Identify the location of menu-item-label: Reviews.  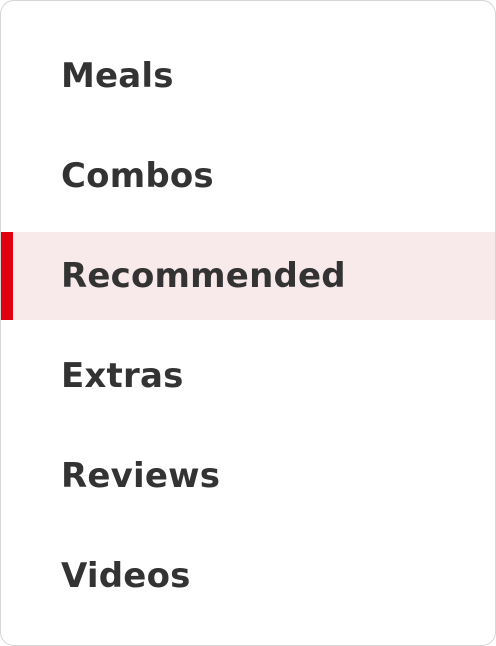
(141, 476).